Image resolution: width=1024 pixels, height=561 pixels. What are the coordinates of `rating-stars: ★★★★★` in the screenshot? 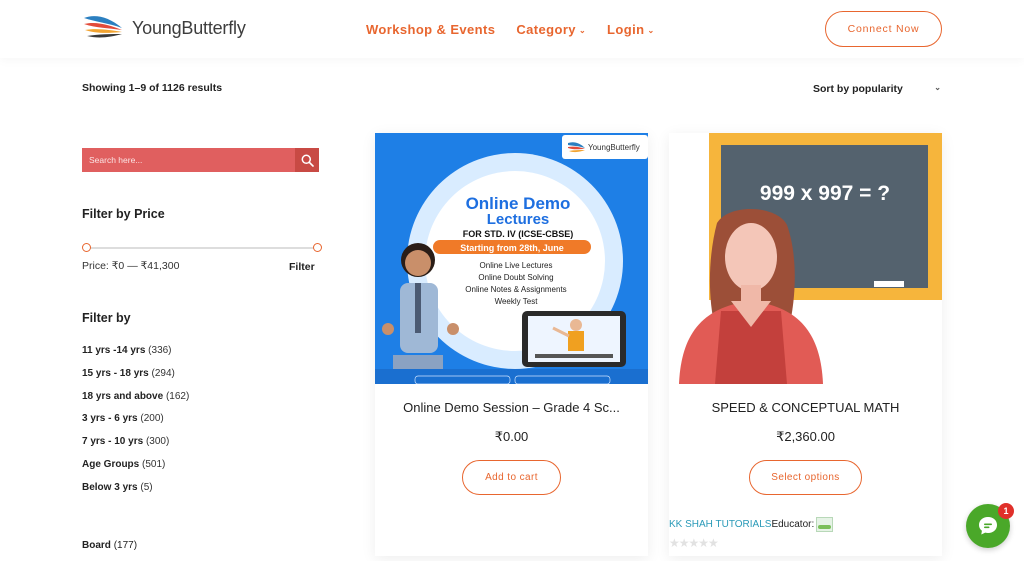 It's located at (694, 543).